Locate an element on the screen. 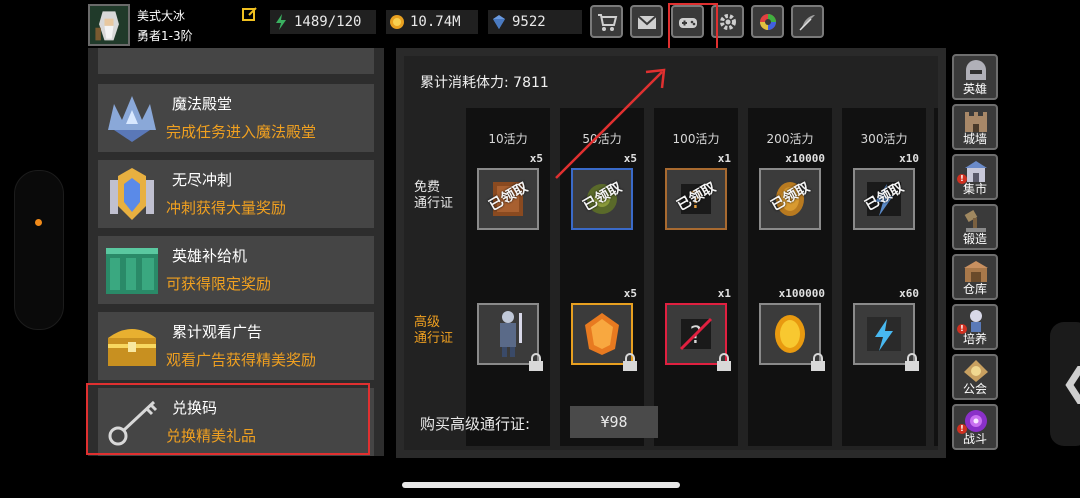 This screenshot has width=1080, height=498. premium-reward-cell: x5 is located at coordinates (604, 329).